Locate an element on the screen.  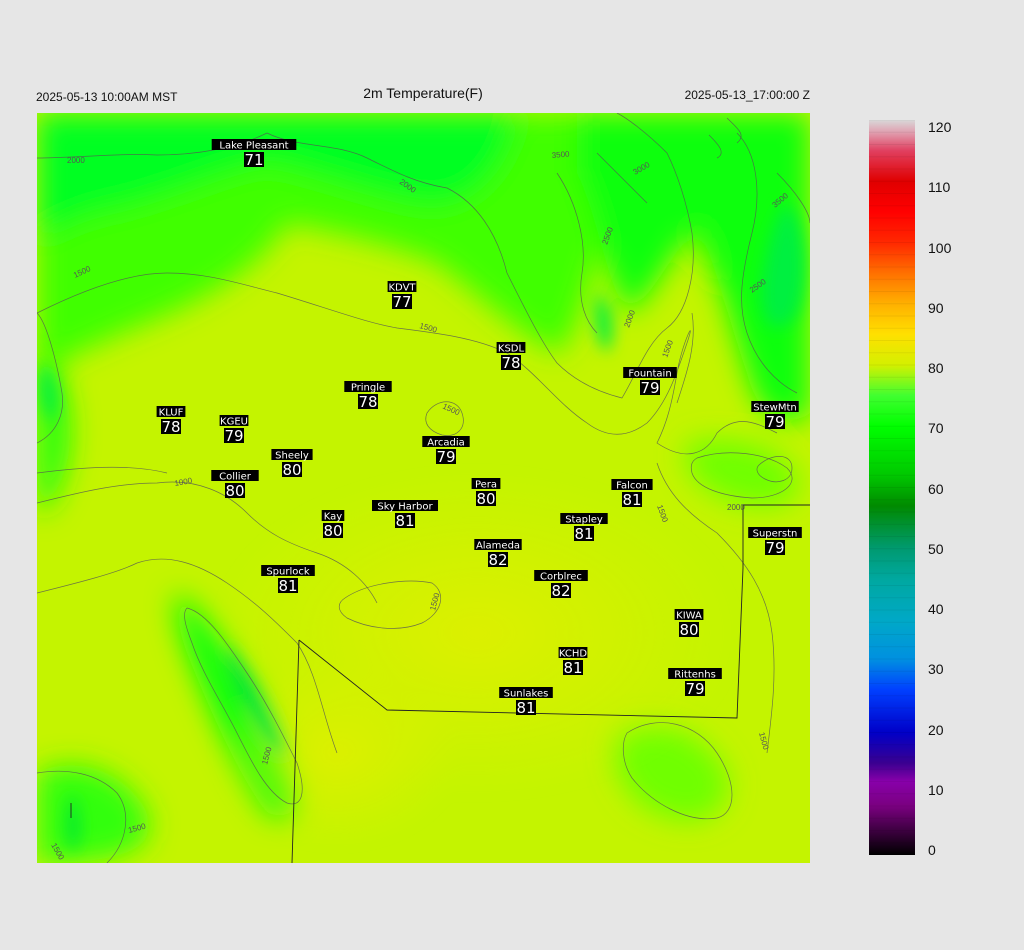
station-name: Spurlock is located at coordinates (288, 572).